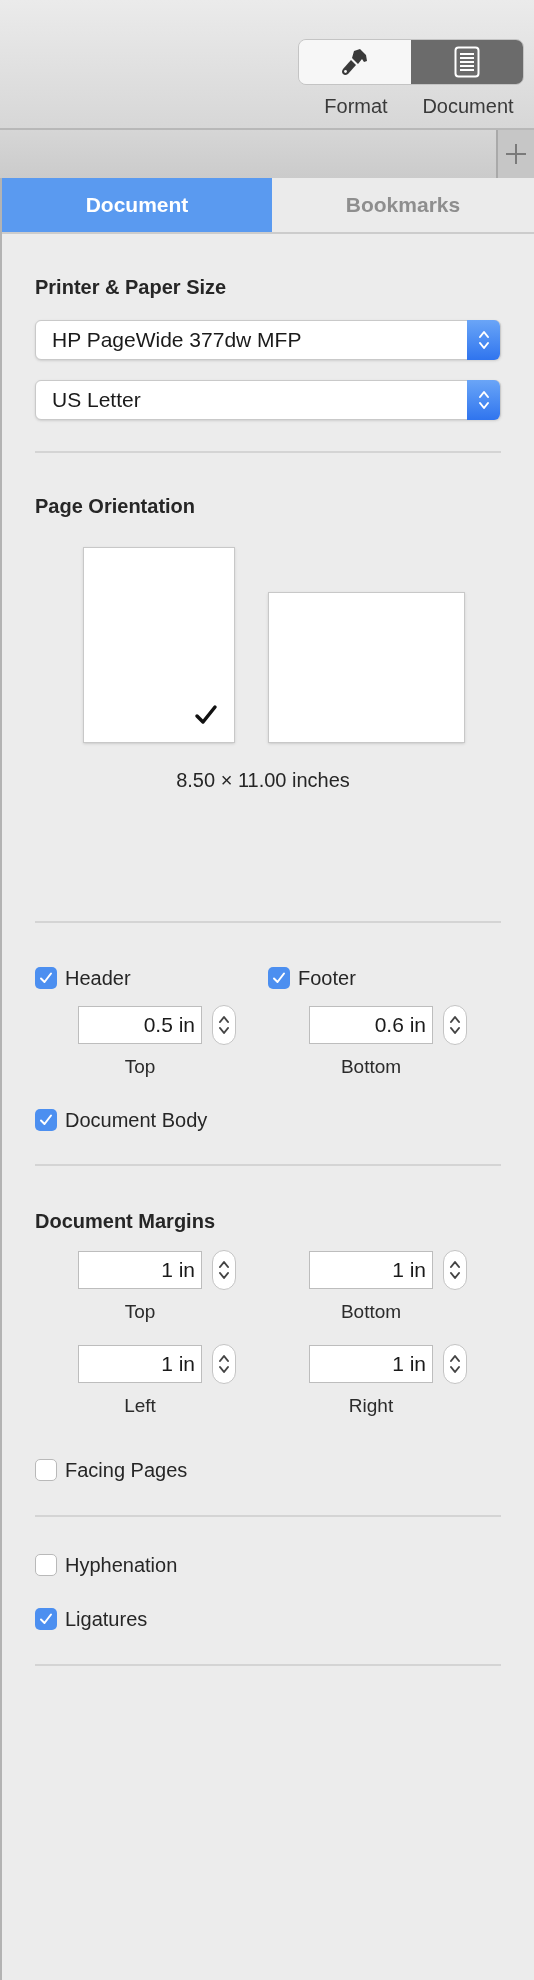 Image resolution: width=534 pixels, height=1980 pixels. What do you see at coordinates (268, 340) in the screenshot?
I see `popup-menu: HP PageWide 377dw MFP` at bounding box center [268, 340].